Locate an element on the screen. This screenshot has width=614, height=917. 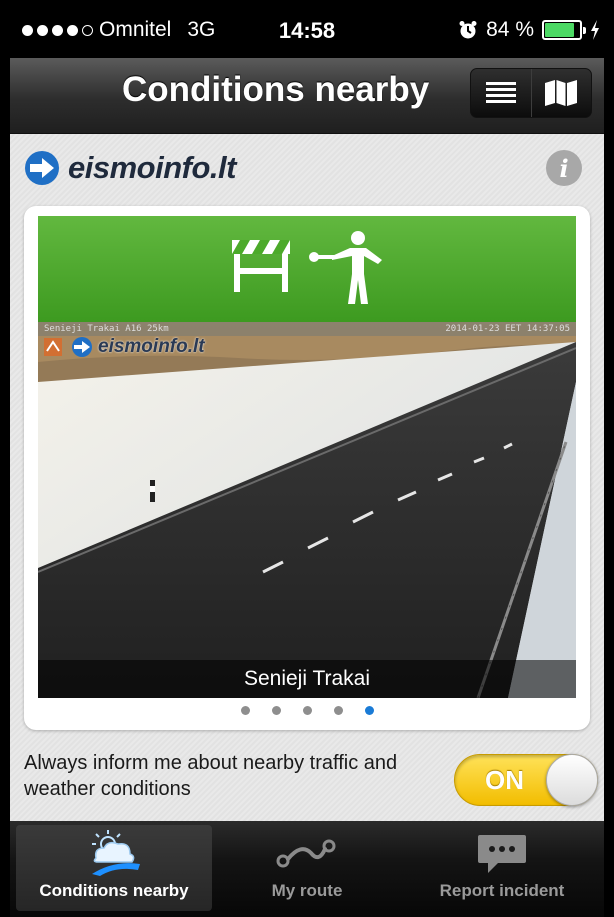
info-icon: i is located at coordinates (564, 168).